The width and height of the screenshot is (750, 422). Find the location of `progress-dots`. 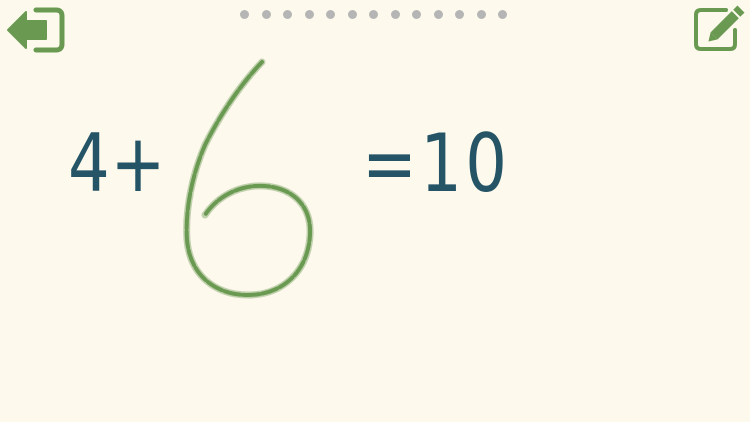

progress-dots is located at coordinates (373, 14).